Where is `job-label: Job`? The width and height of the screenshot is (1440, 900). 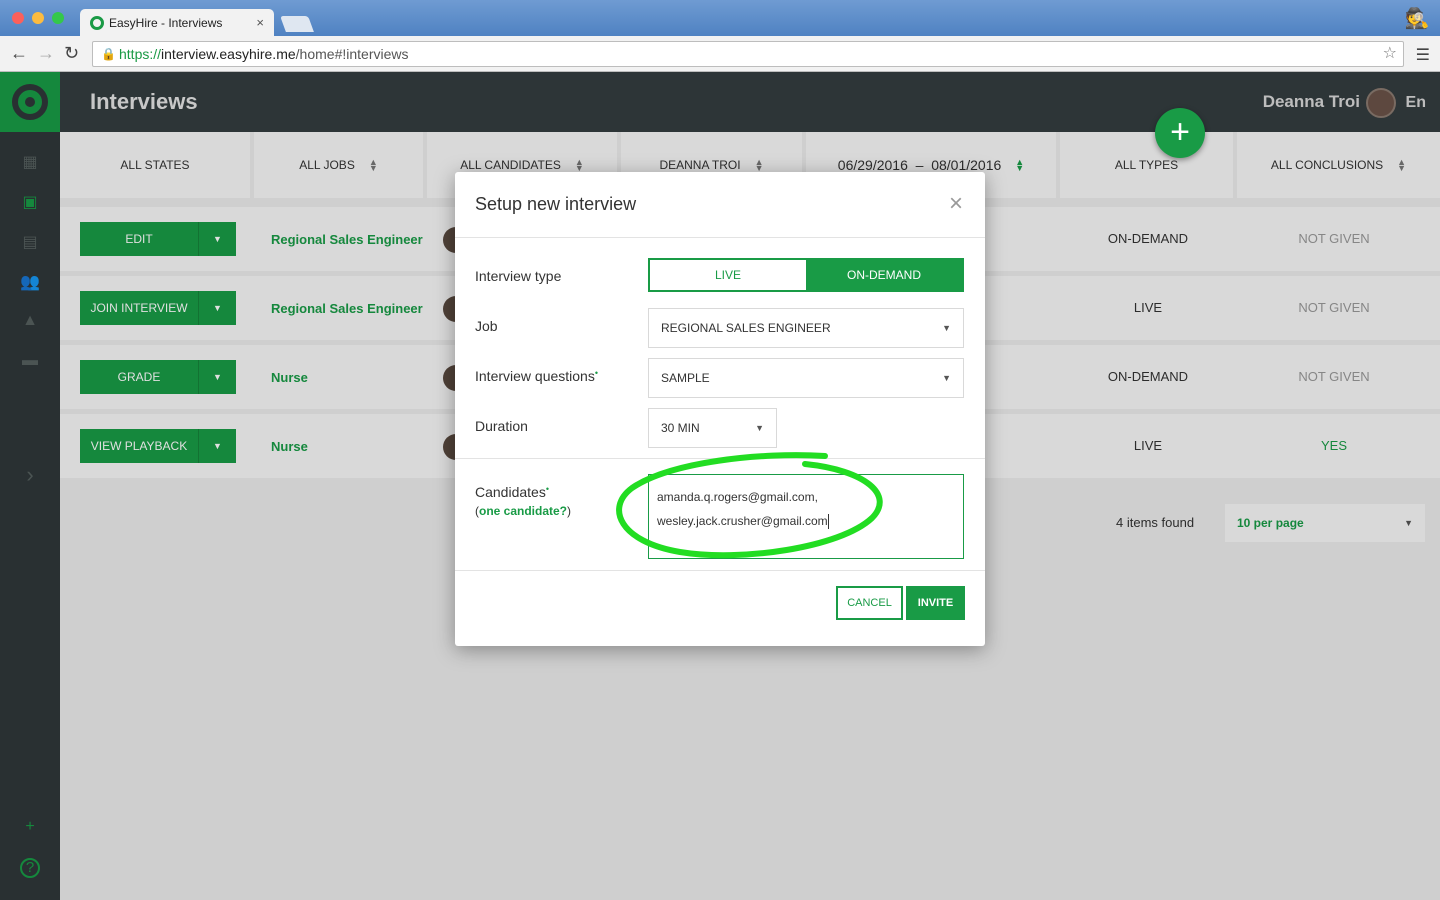
job-label: Job is located at coordinates (486, 326).